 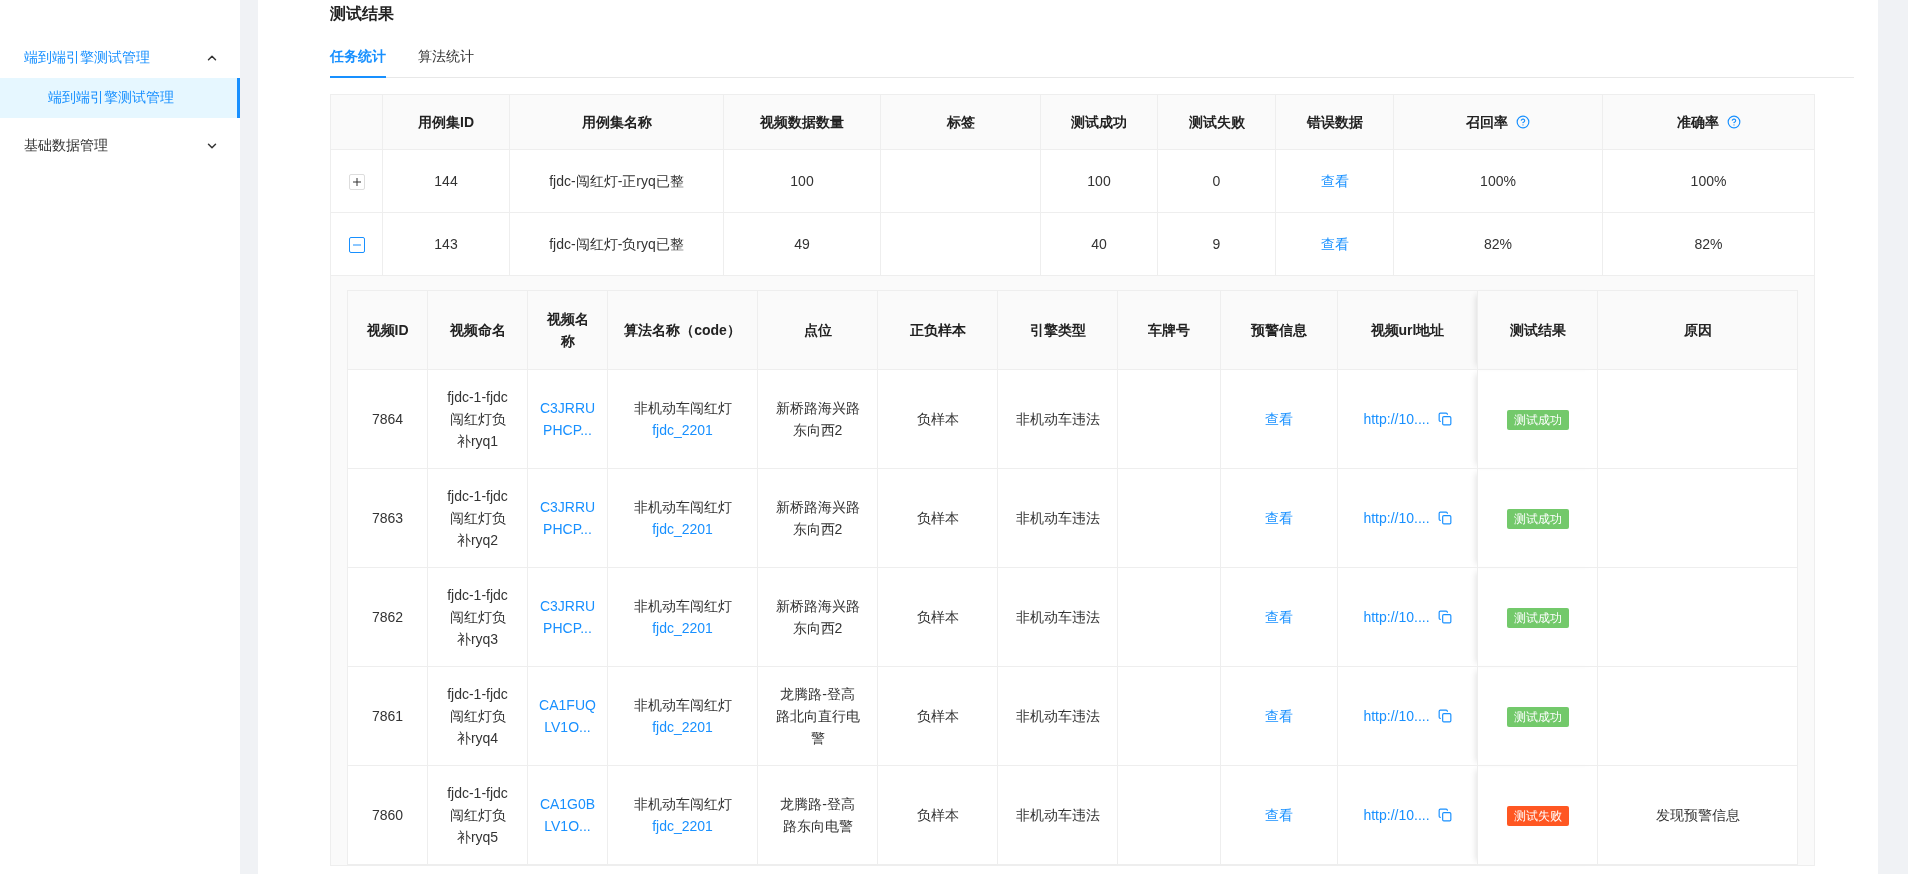 I want to click on table-cell: fjdc-1-fjdc闯红灯负补ryq5, so click(x=477, y=815).